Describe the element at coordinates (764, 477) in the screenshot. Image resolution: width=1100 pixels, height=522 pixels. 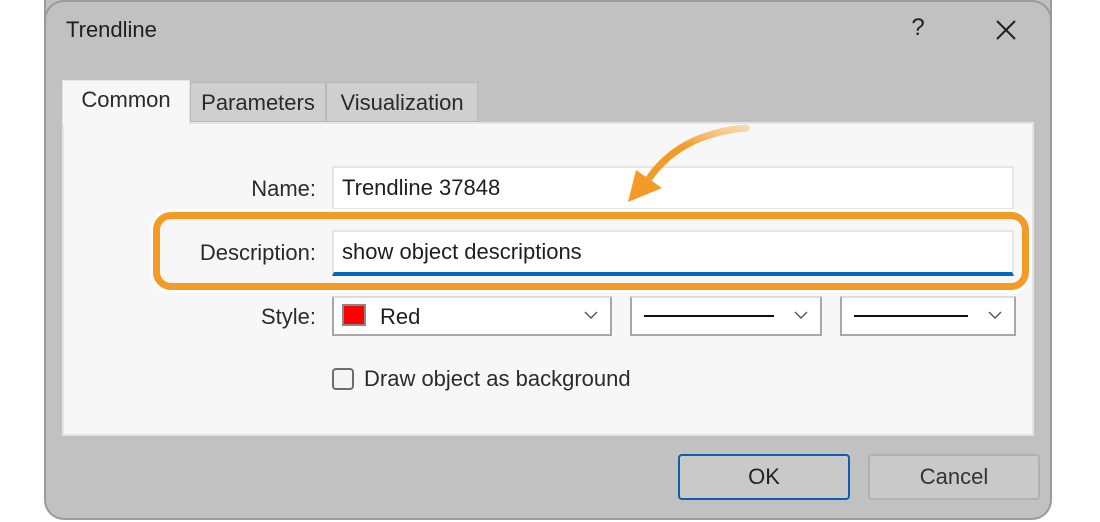
I see `ok-button: OK` at that location.